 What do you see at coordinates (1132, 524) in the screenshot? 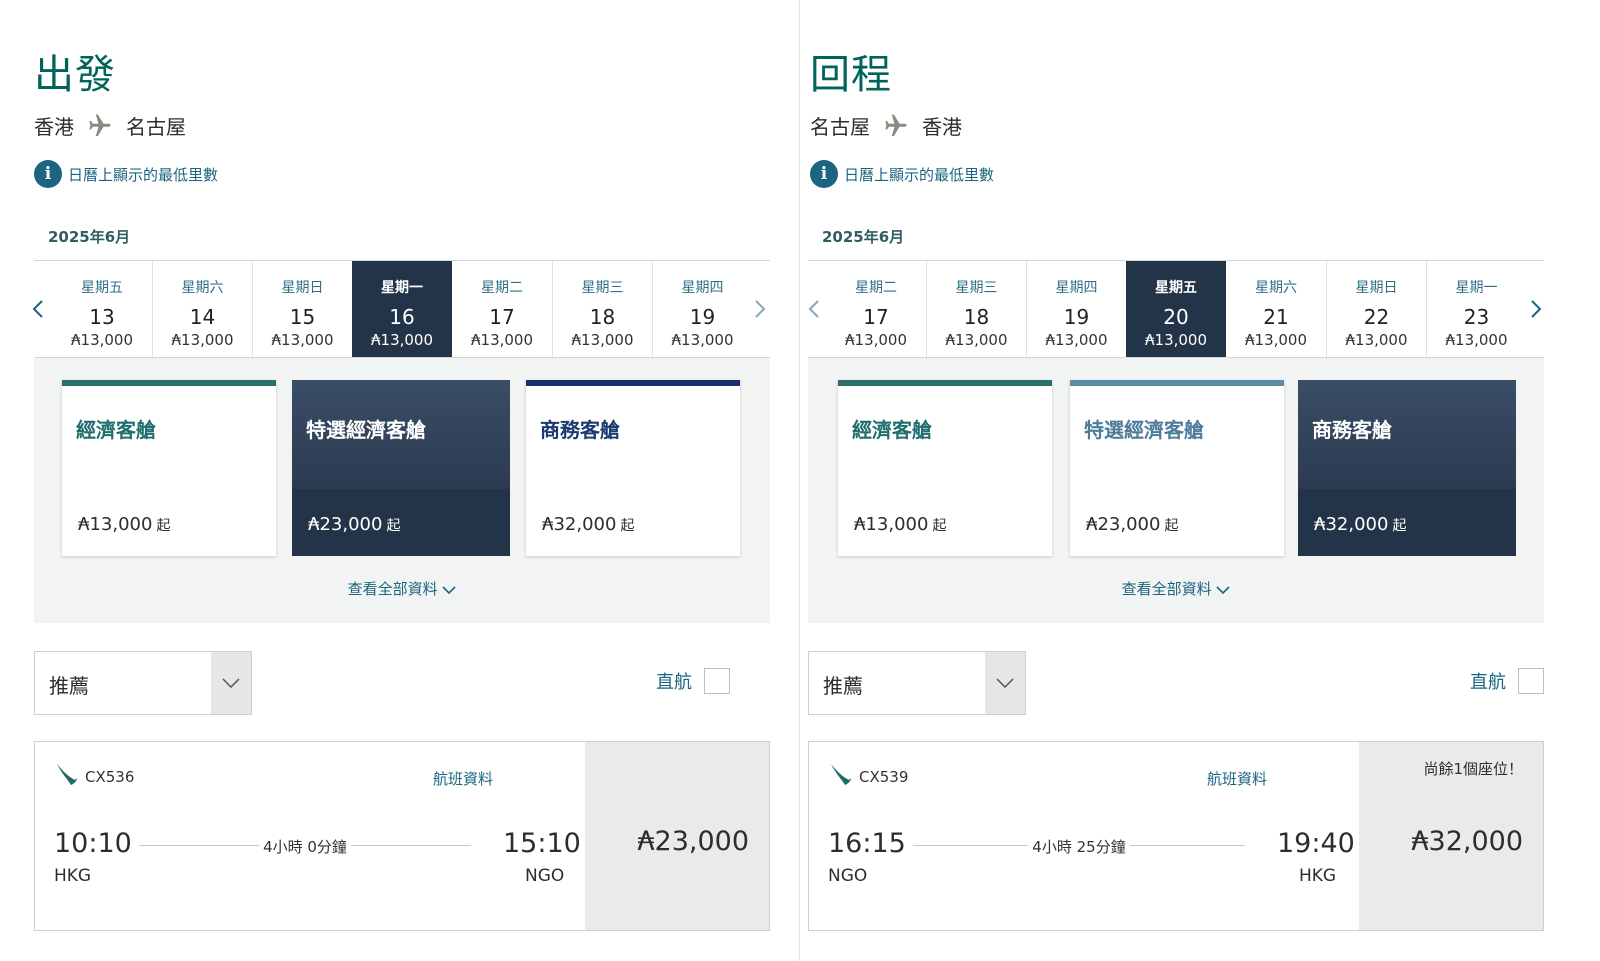
I see `cabin-price: ₳23,000 起` at bounding box center [1132, 524].